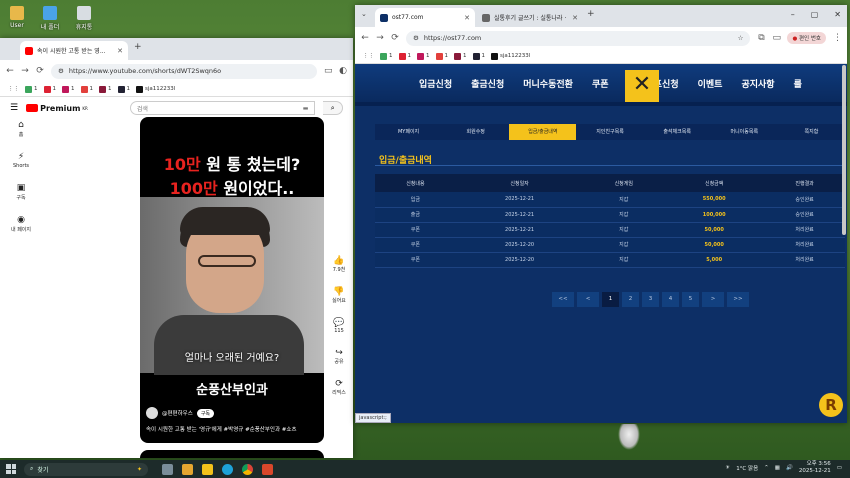 The height and width of the screenshot is (478, 850). I want to click on share-button: ↪ 공유, so click(339, 356).